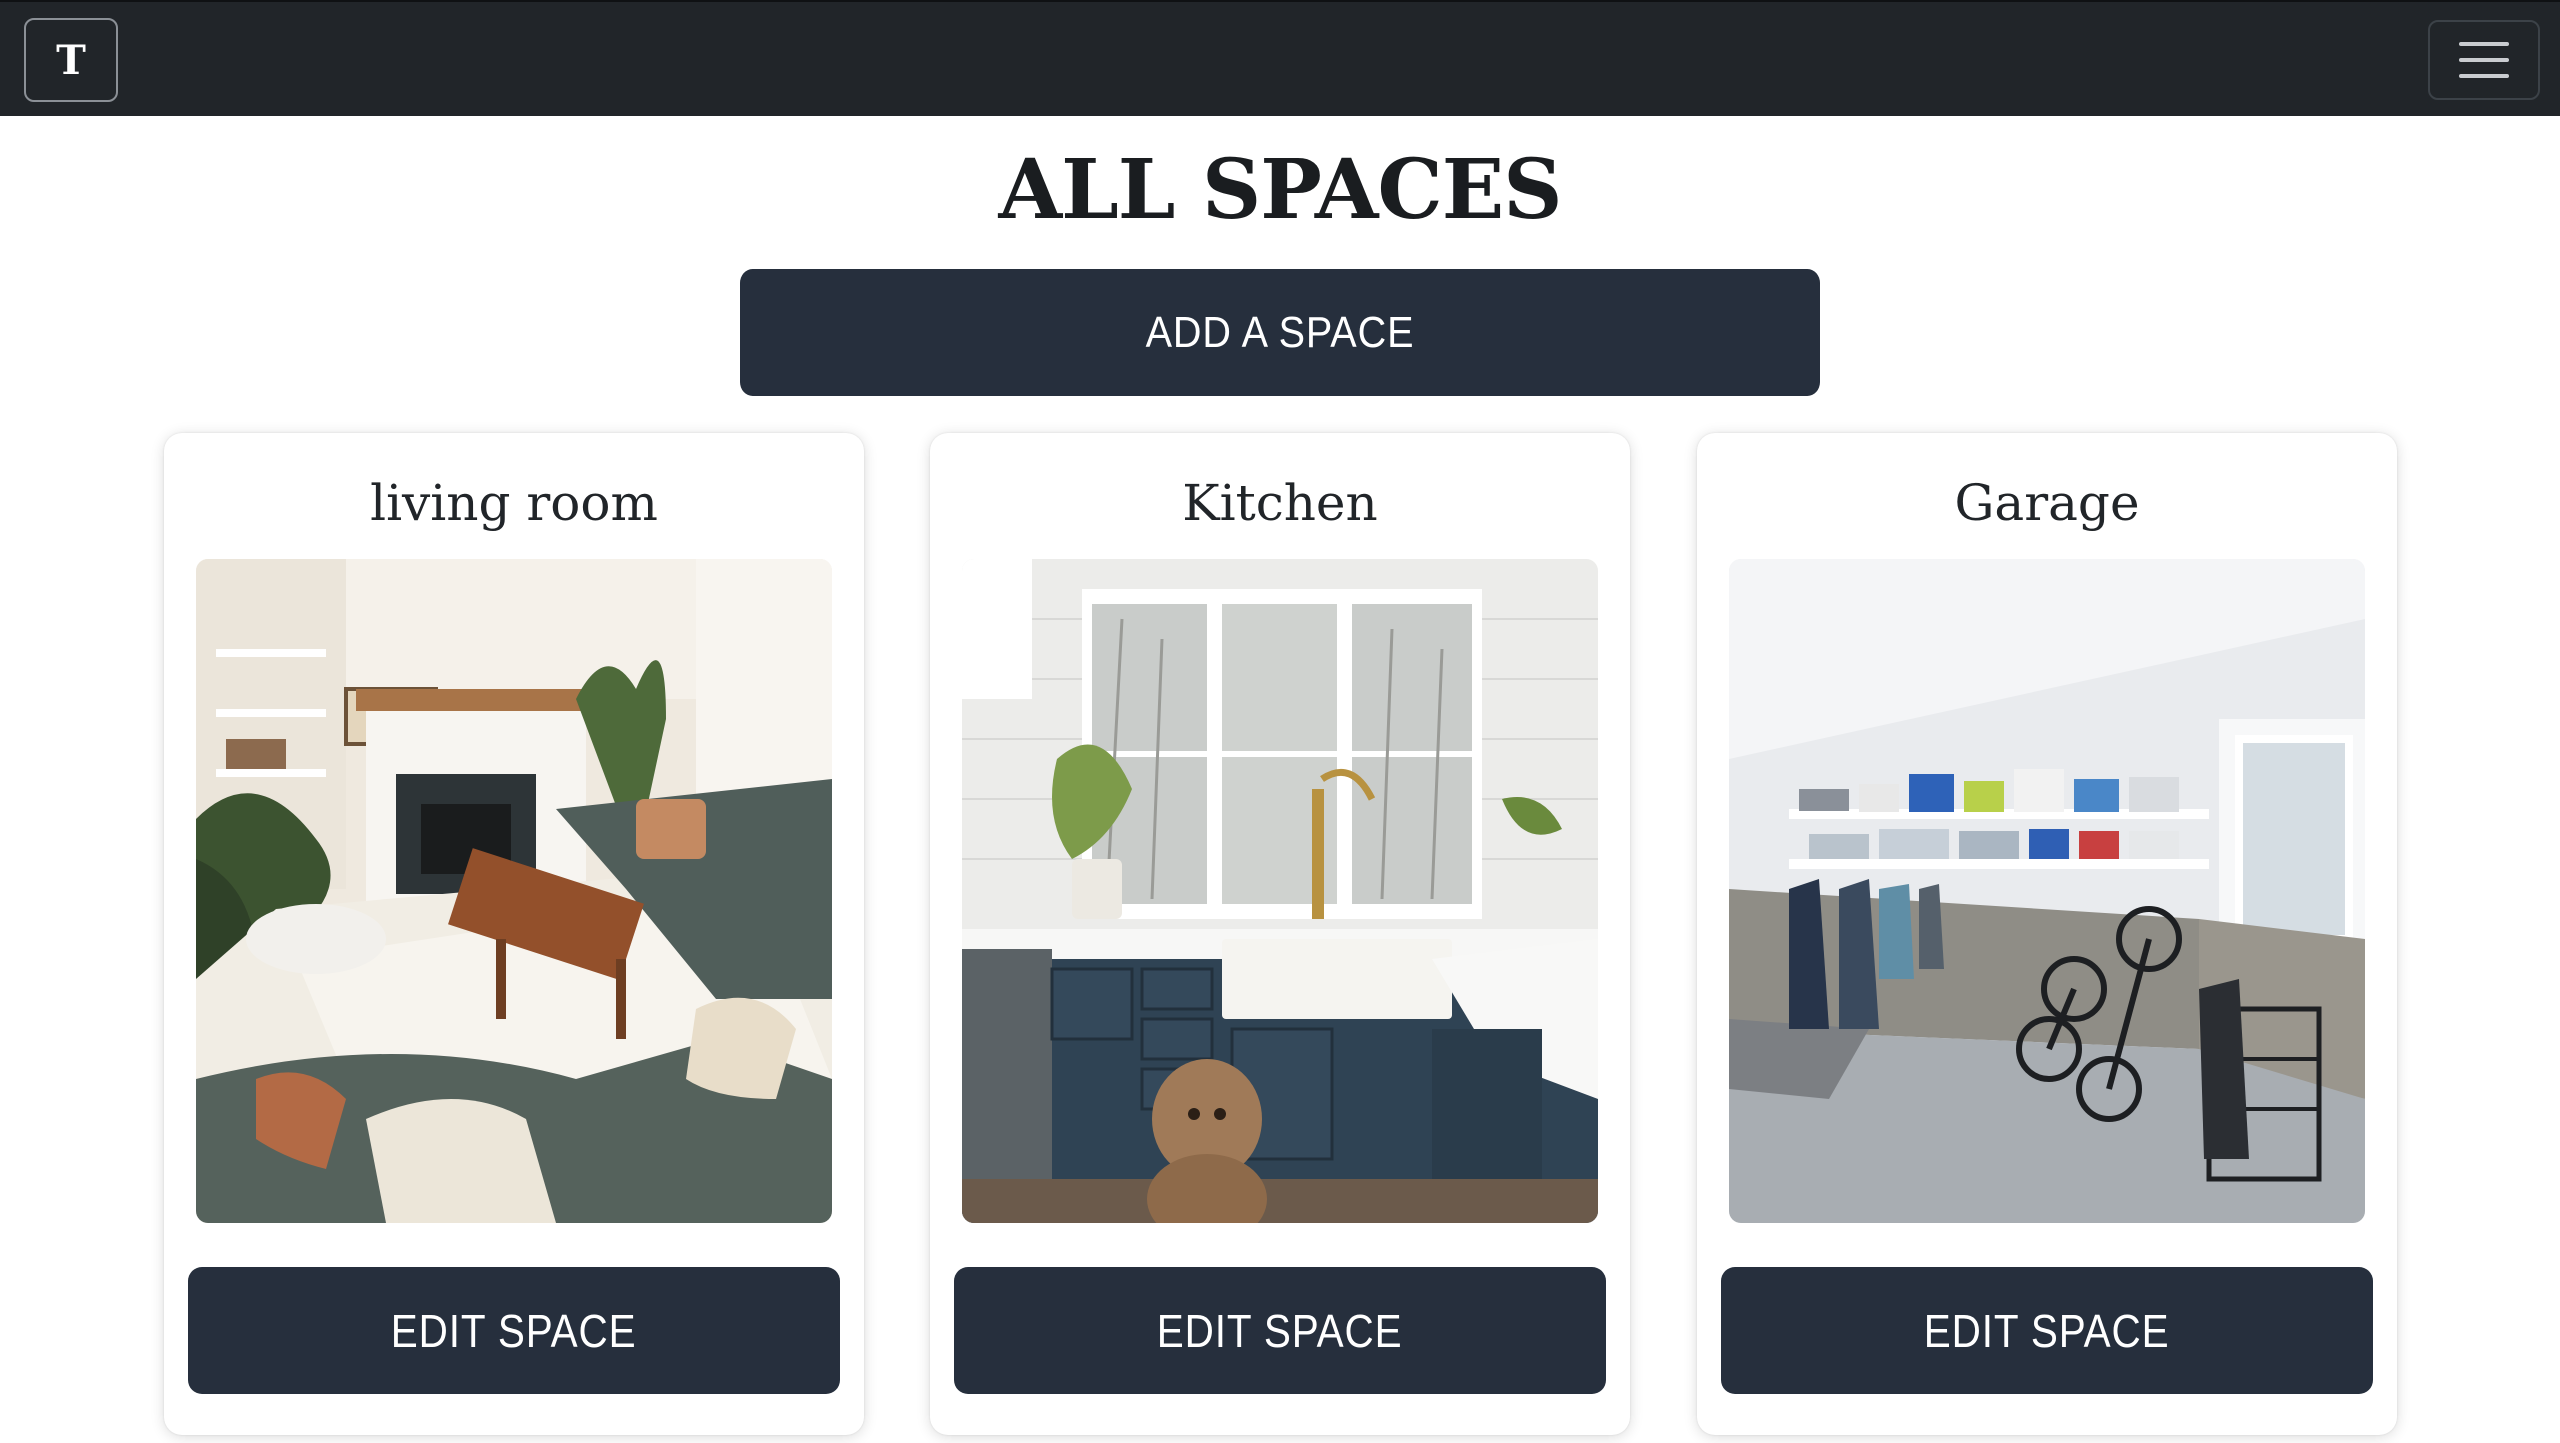 This screenshot has width=2560, height=1443. What do you see at coordinates (514, 891) in the screenshot?
I see `living-room-photo` at bounding box center [514, 891].